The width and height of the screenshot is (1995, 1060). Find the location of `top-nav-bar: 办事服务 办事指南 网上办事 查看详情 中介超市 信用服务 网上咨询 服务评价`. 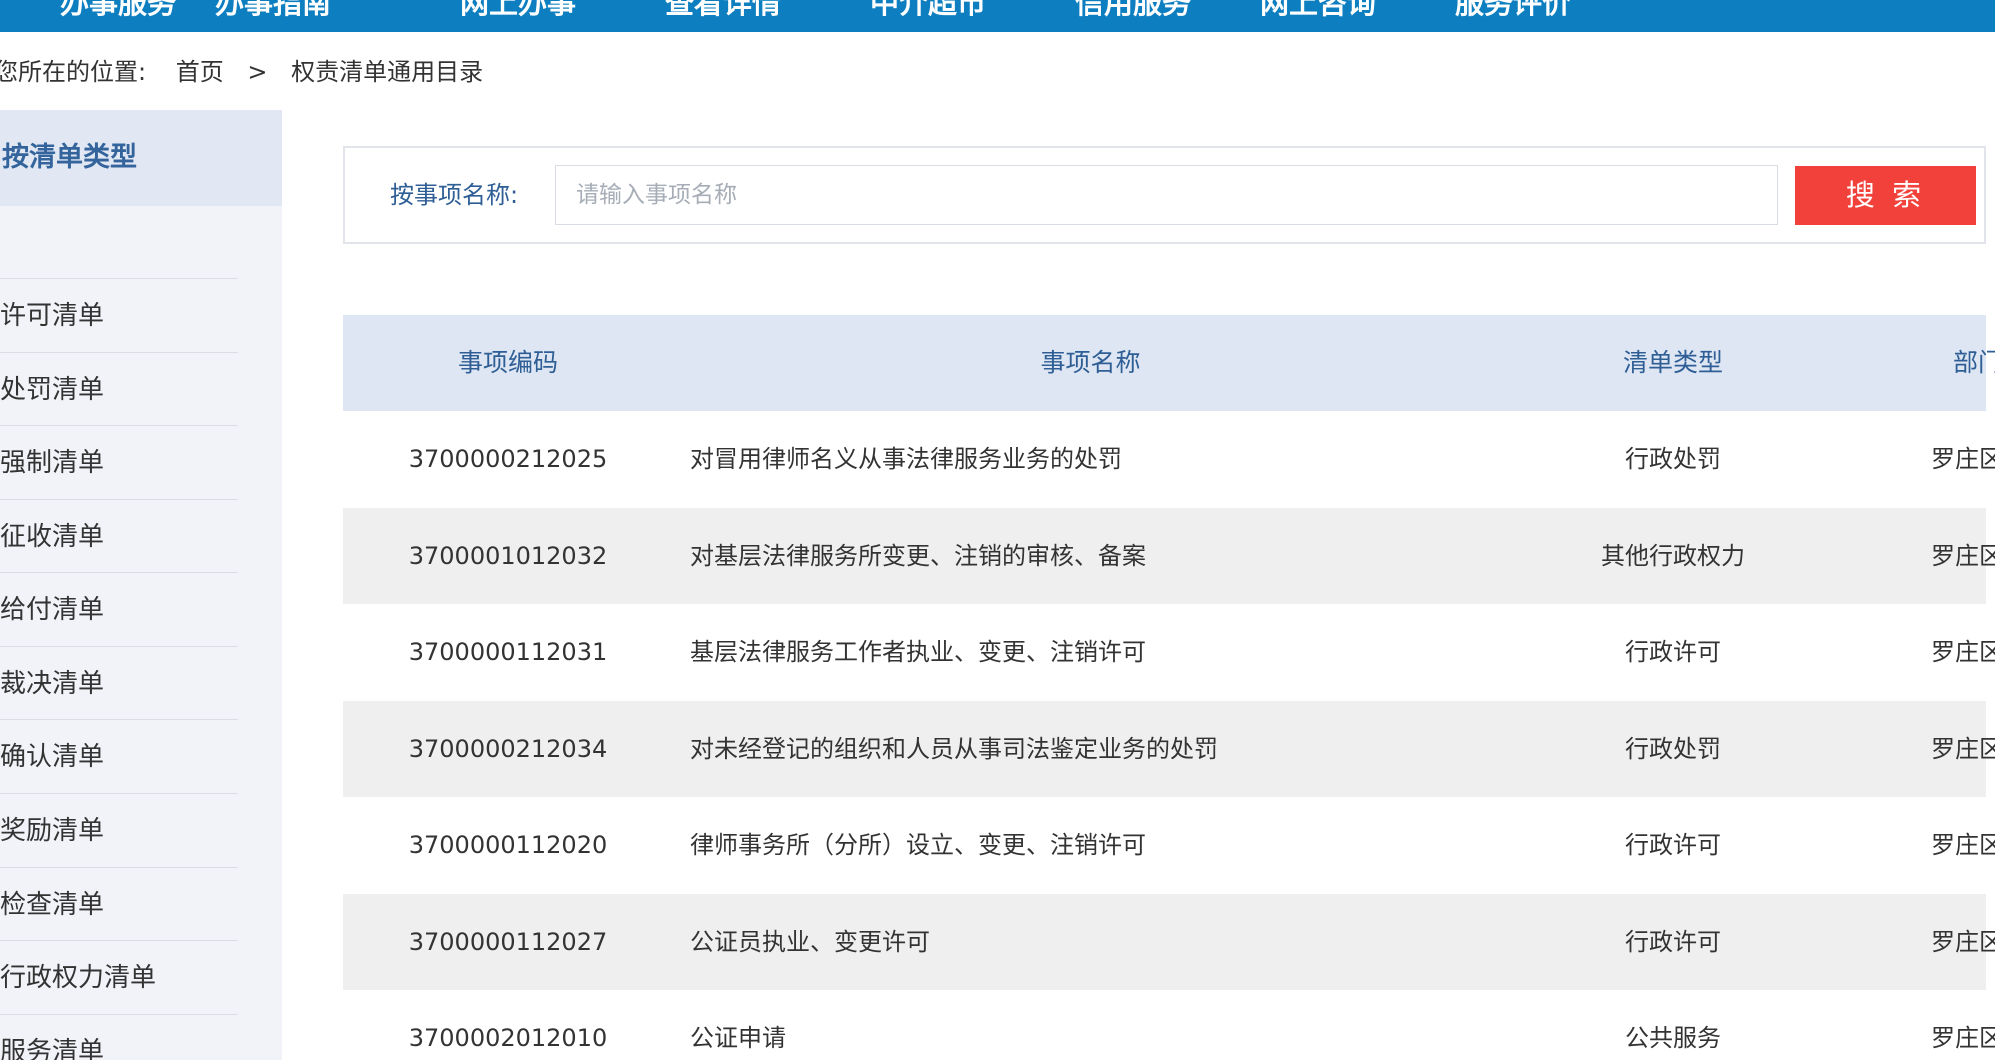

top-nav-bar: 办事服务 办事指南 网上办事 查看详情 中介超市 信用服务 网上咨询 服务评价 is located at coordinates (997, 16).